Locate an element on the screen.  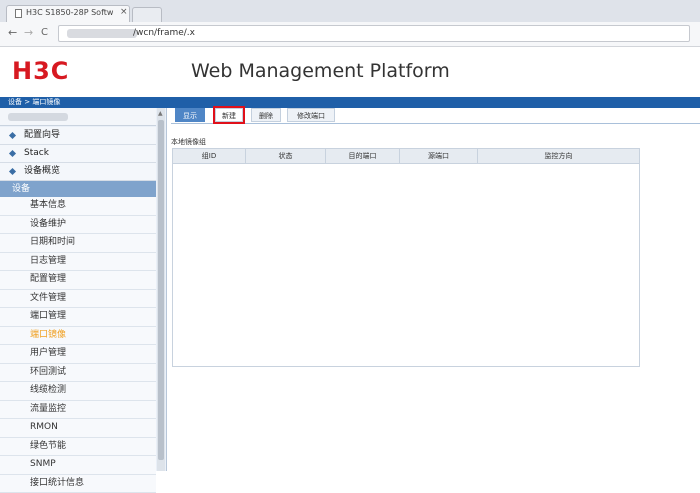
action-tabs: 显示 新建 删除 修改端口 is located at coordinates (435, 116).